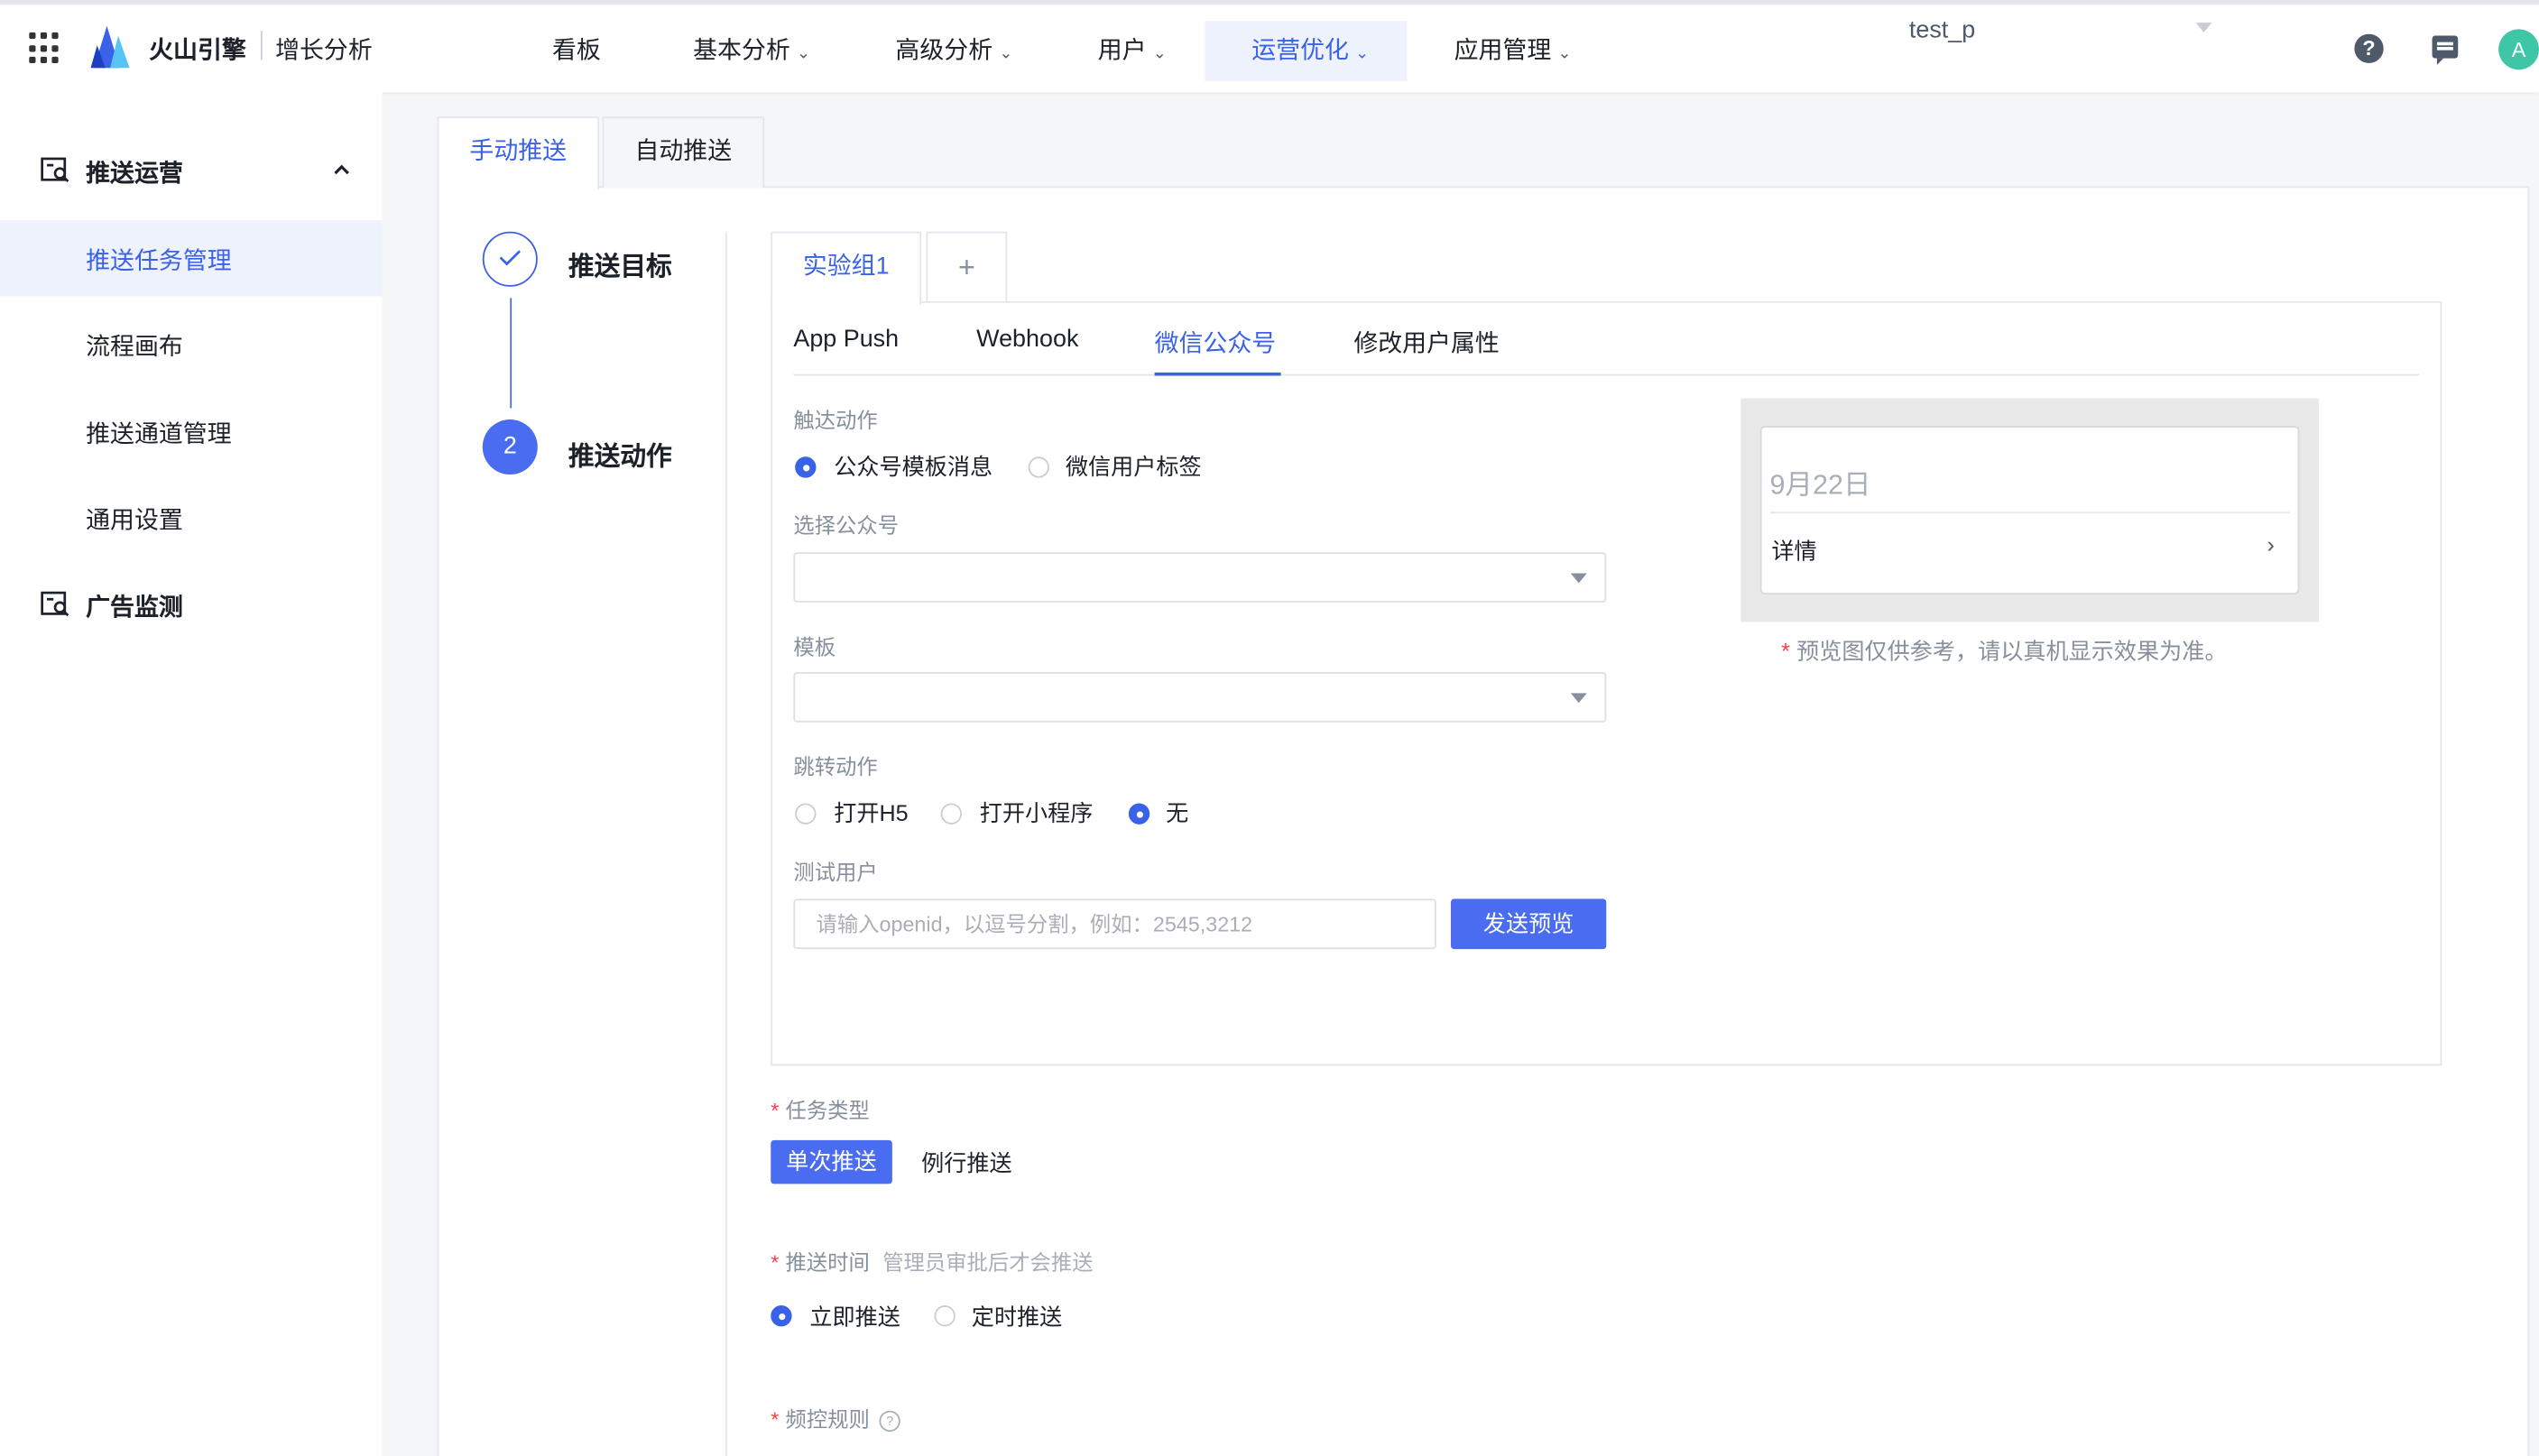 This screenshot has width=2539, height=1456. Describe the element at coordinates (827, 1110) in the screenshot. I see `label-text: 任务类型` at that location.